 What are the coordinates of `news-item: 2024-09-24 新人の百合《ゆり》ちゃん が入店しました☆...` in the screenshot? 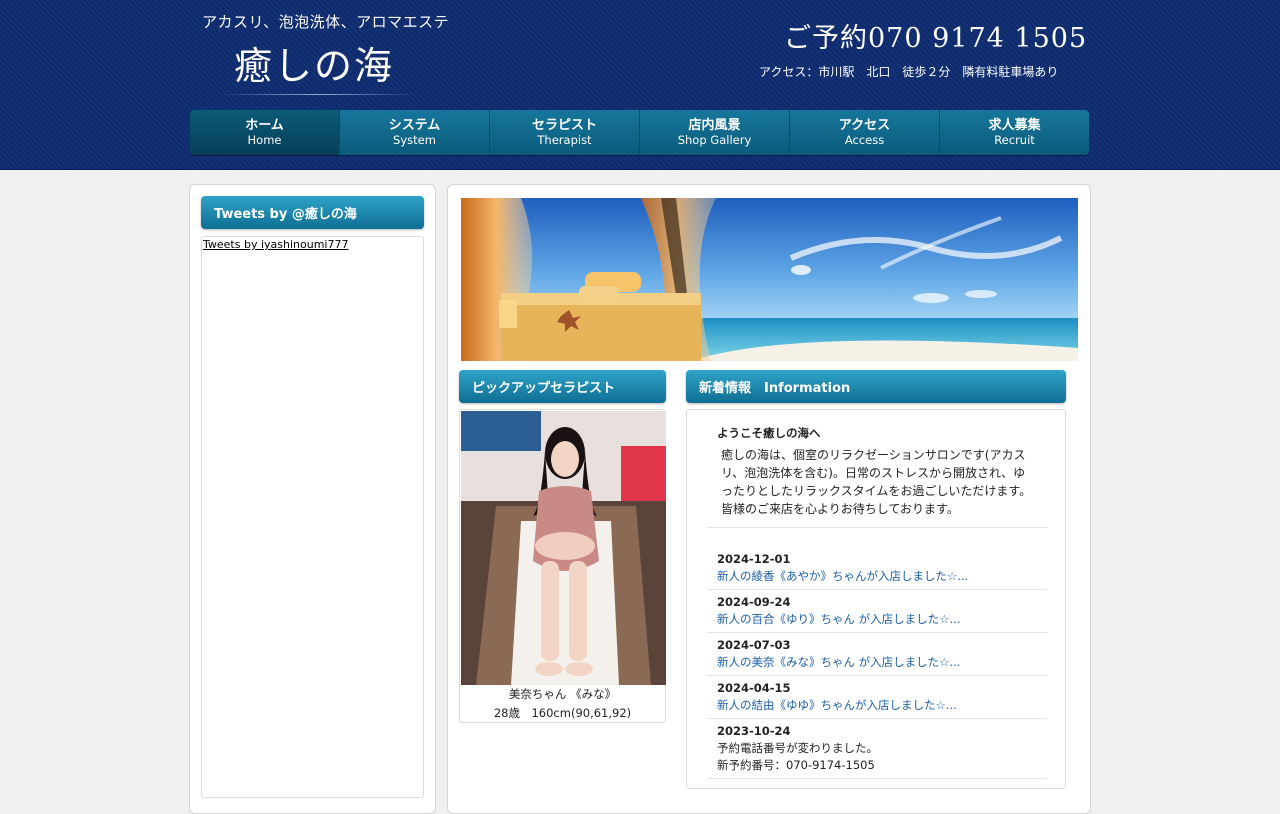 It's located at (877, 611).